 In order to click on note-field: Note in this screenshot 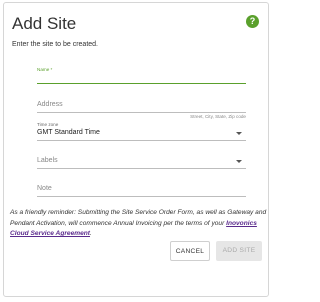, I will do `click(141, 191)`.